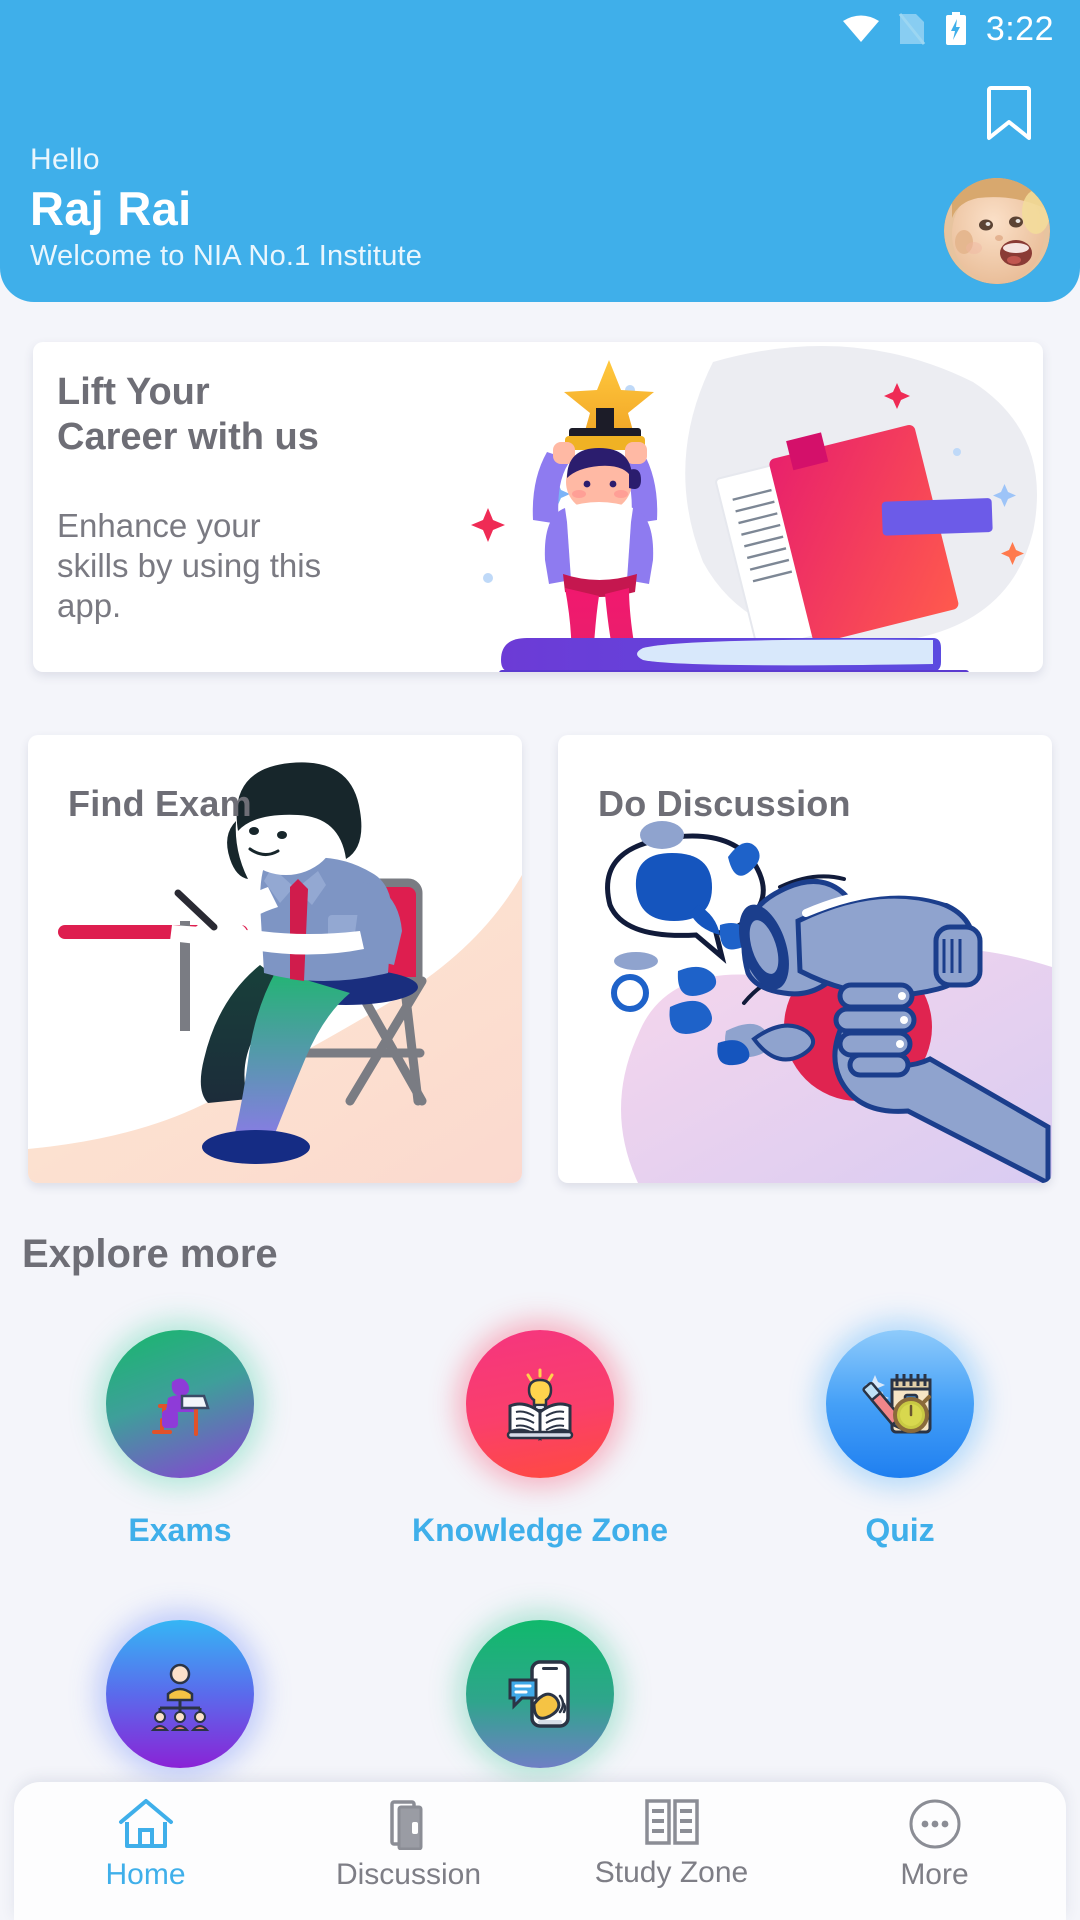 Image resolution: width=1080 pixels, height=1920 pixels. I want to click on nav-label-home: Home, so click(145, 1874).